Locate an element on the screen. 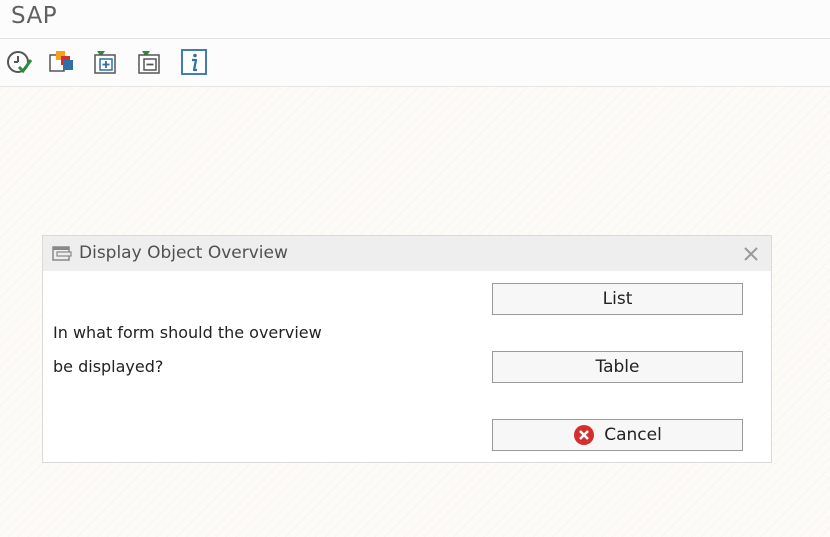 This screenshot has width=830, height=537. expand-all-button is located at coordinates (106, 62).